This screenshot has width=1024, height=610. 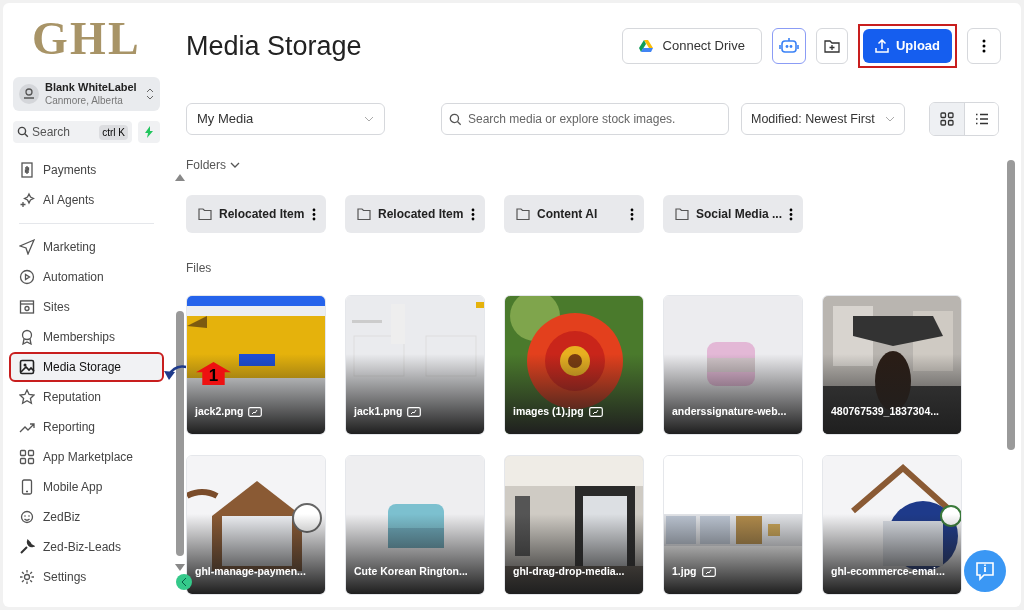 What do you see at coordinates (113, 132) in the screenshot?
I see `shortcut-hint: ctrl K` at bounding box center [113, 132].